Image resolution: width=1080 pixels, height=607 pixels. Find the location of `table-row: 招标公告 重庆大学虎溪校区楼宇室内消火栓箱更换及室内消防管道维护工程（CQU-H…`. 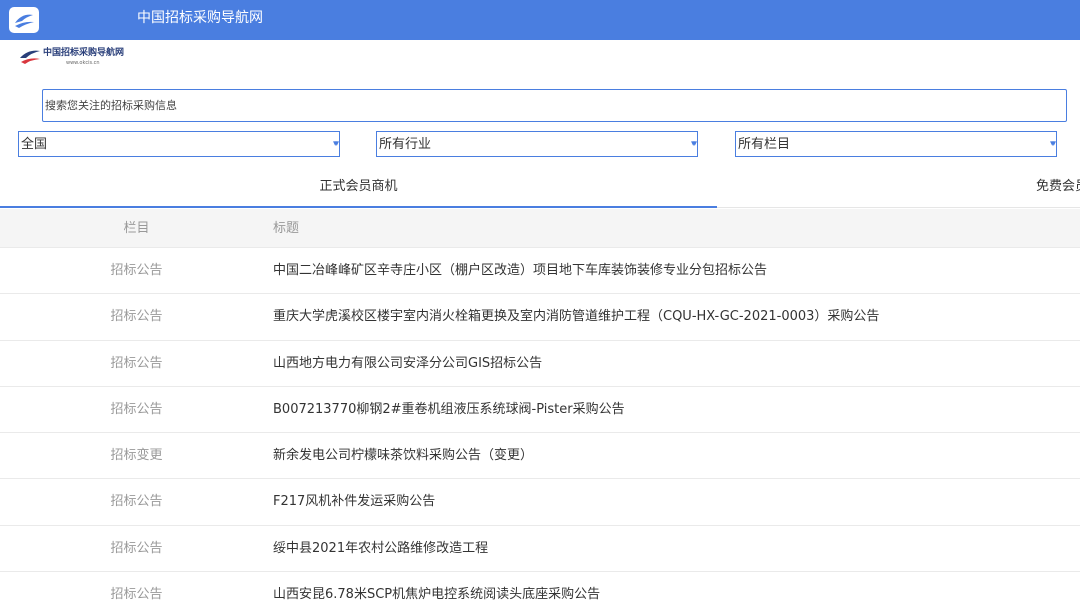

table-row: 招标公告 重庆大学虎溪校区楼宇室内消火栓箱更换及室内消防管道维护工程（CQU-H… is located at coordinates (540, 317).